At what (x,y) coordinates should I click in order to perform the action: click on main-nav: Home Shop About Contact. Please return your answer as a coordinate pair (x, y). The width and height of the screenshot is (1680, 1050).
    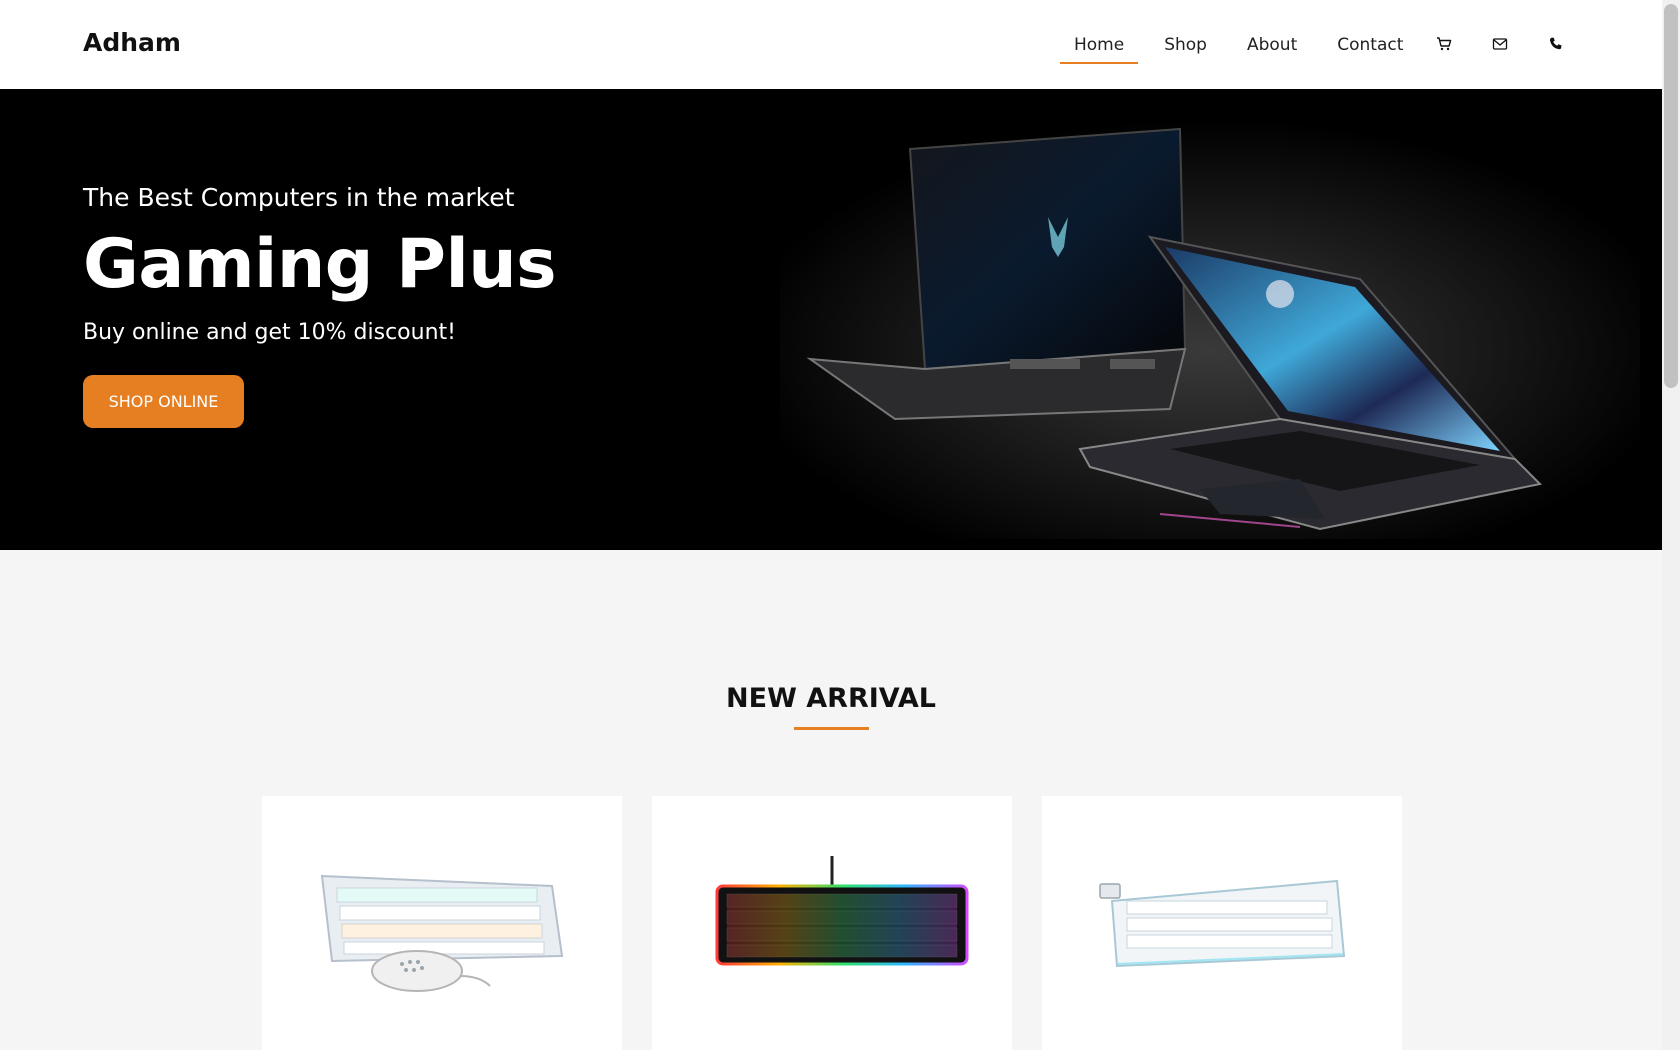
    Looking at the image, I should click on (1238, 46).